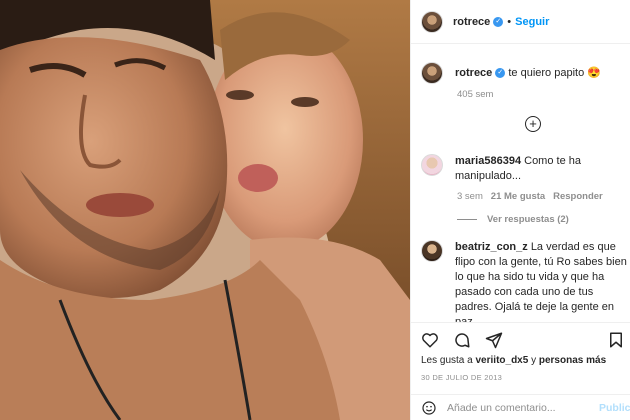 The width and height of the screenshot is (630, 420). Describe the element at coordinates (447, 360) in the screenshot. I see `likes-prefix: Les gusta a` at that location.